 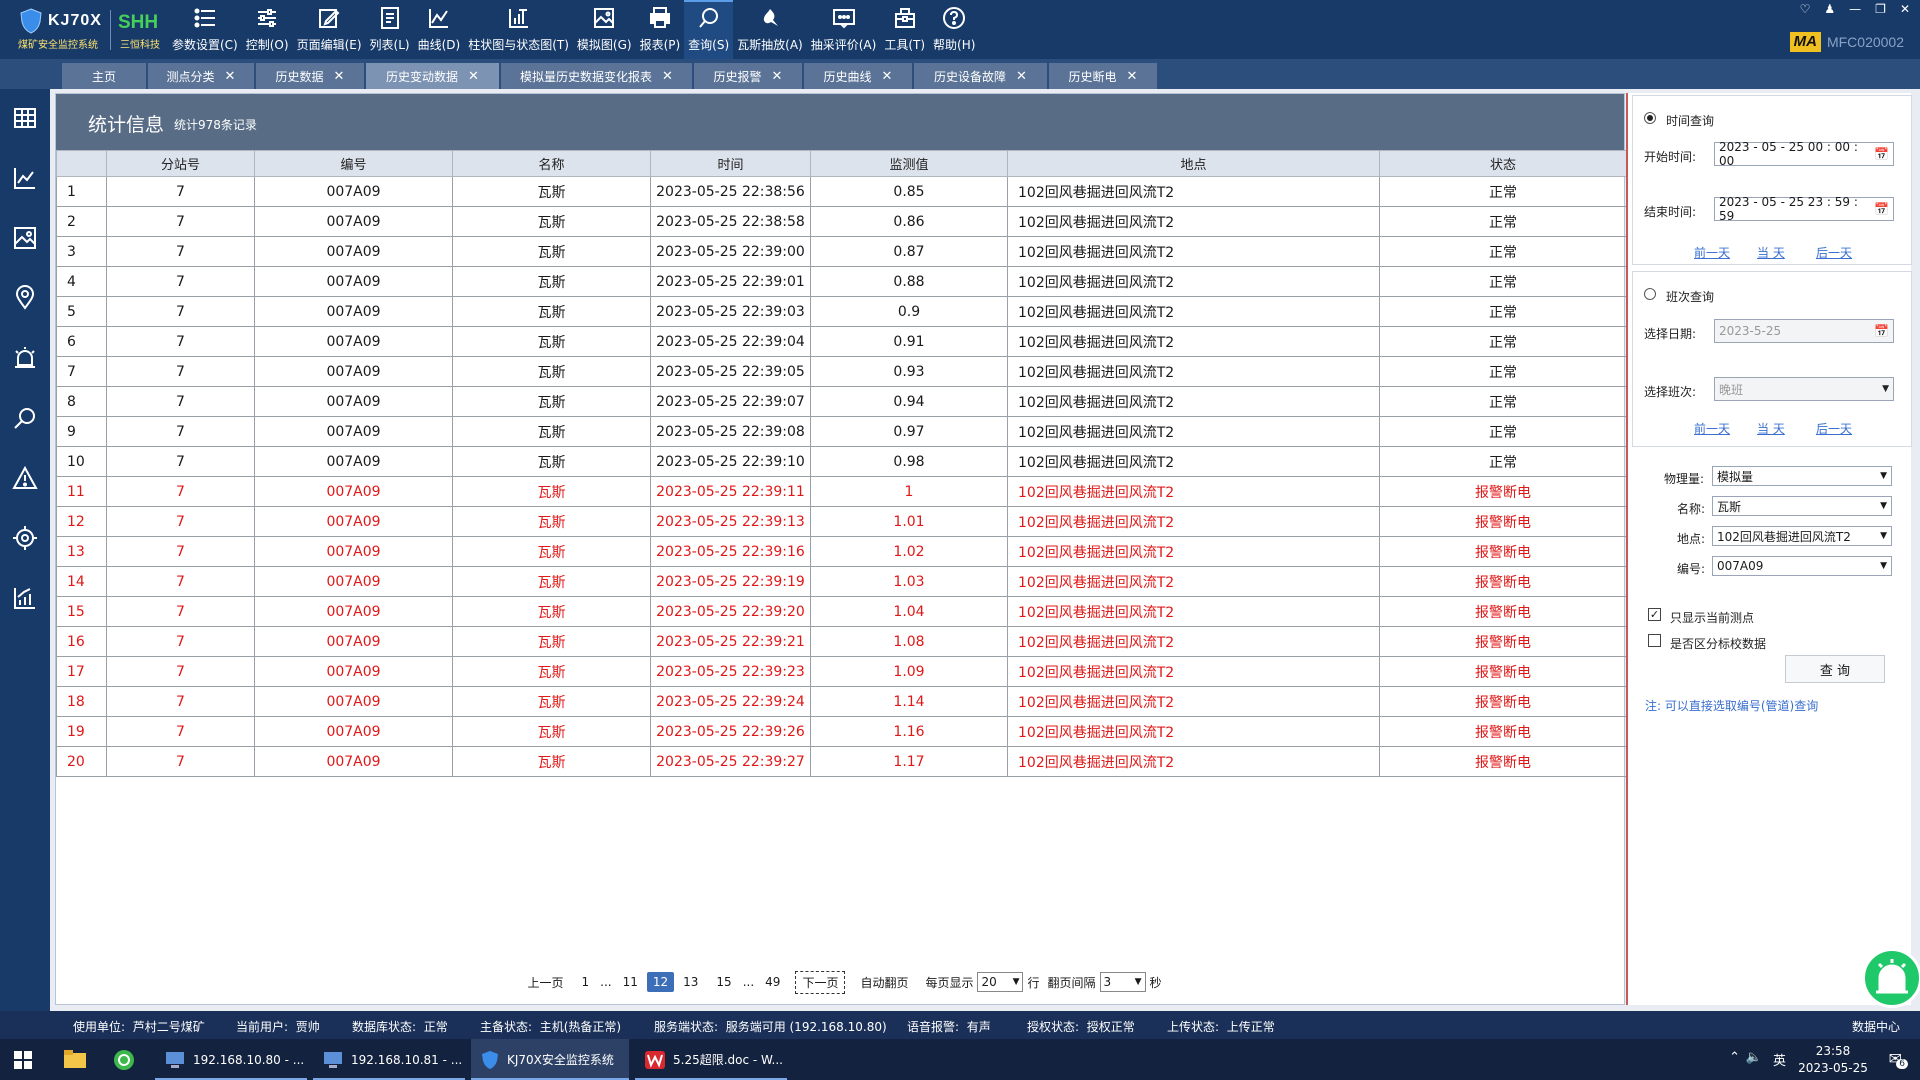 What do you see at coordinates (1734, 1057) in the screenshot?
I see `chevron-up-icon: ⌃` at bounding box center [1734, 1057].